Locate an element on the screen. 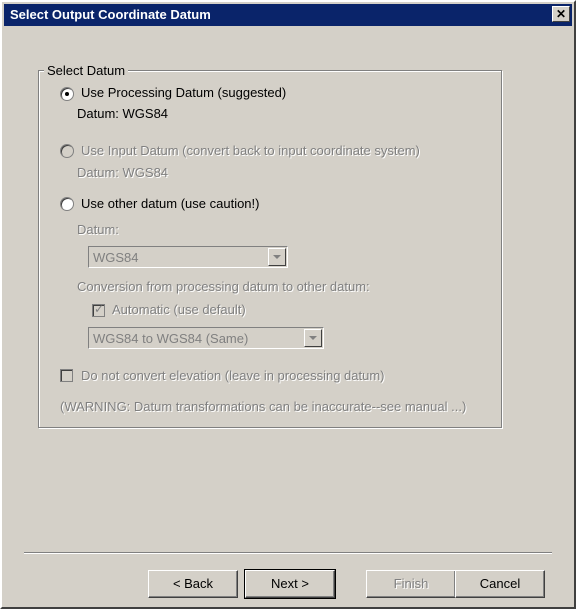 The image size is (576, 609). checkmark-icon: ✓ is located at coordinates (99, 309).